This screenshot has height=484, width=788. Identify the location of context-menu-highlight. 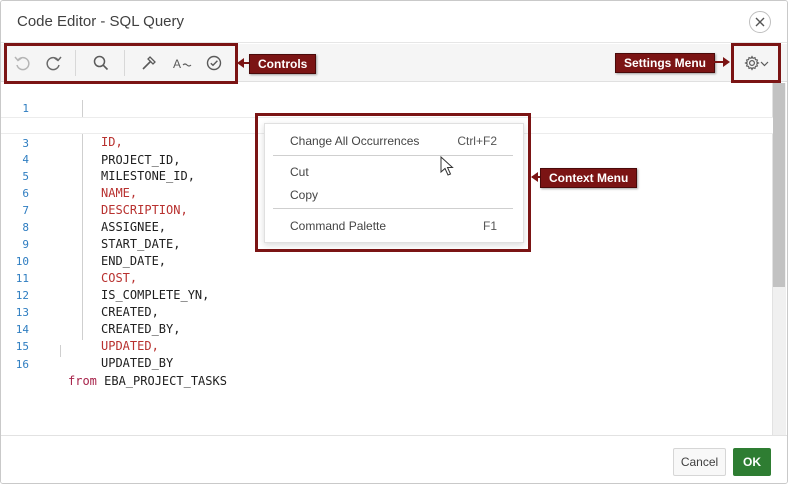
(393, 182).